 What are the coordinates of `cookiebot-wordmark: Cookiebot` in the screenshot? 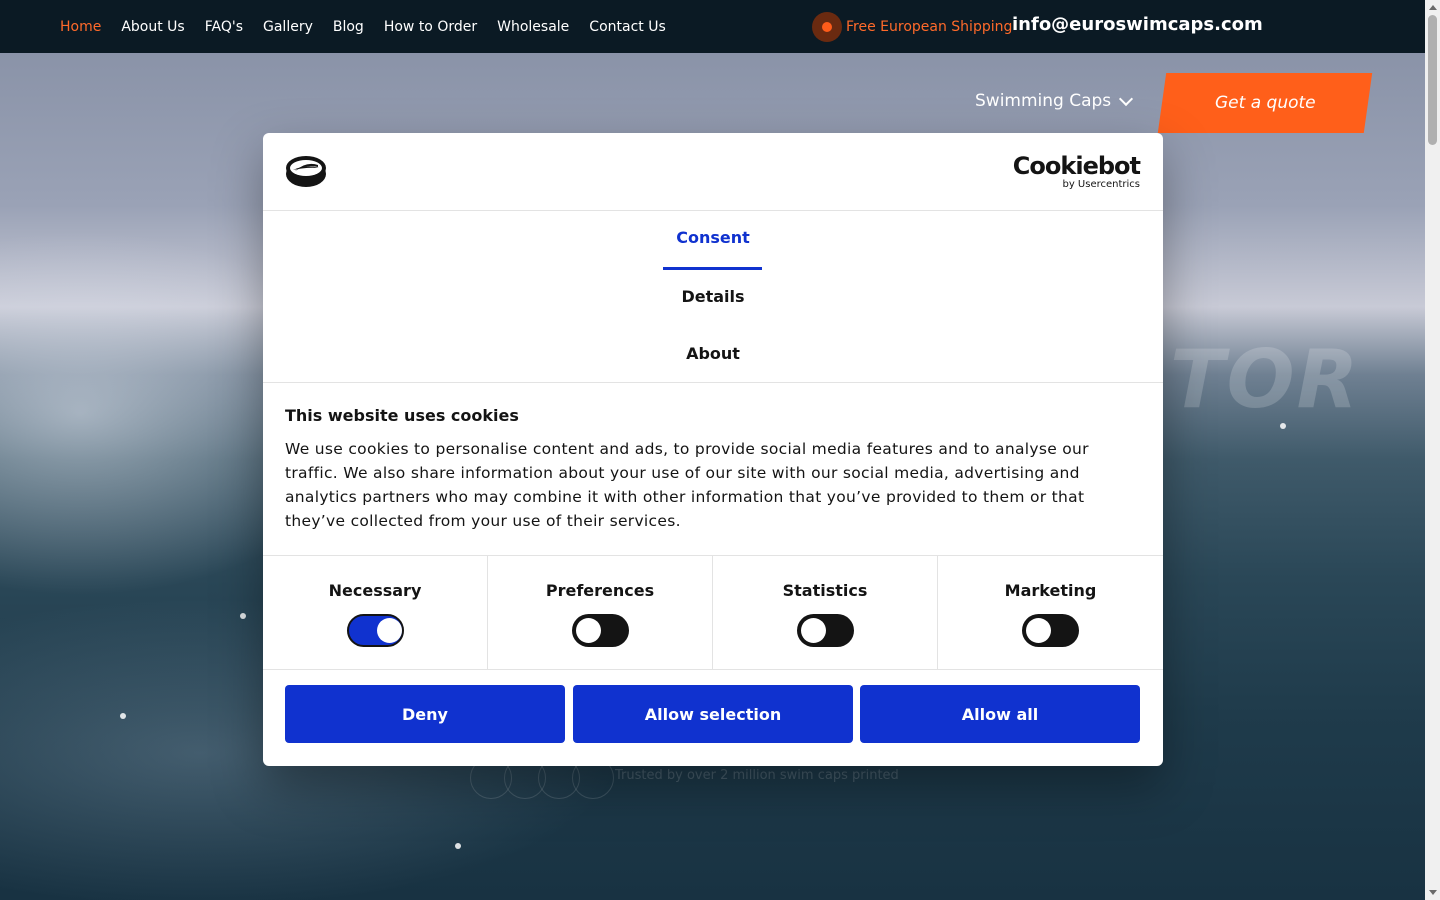 It's located at (1076, 166).